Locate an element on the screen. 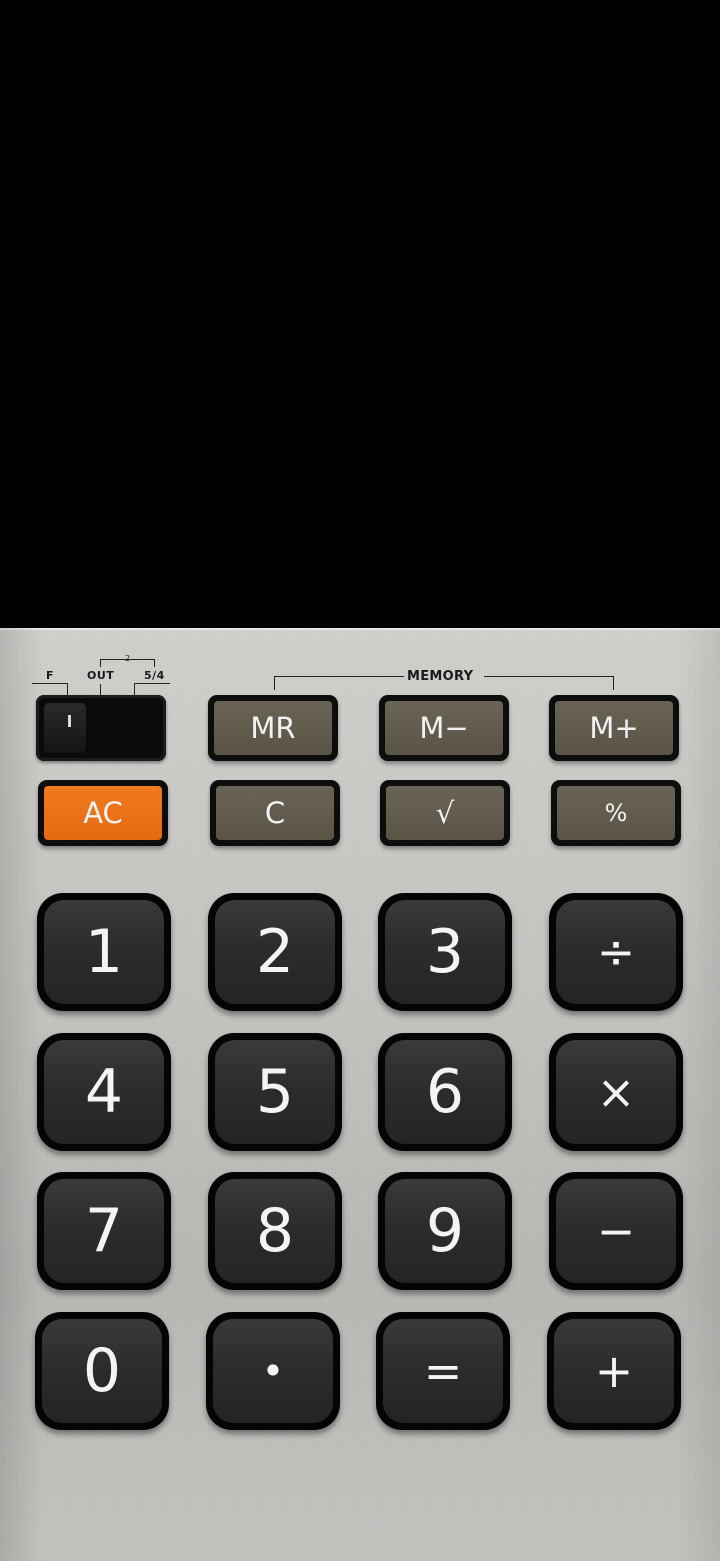  sqrt-button: √ is located at coordinates (445, 813).